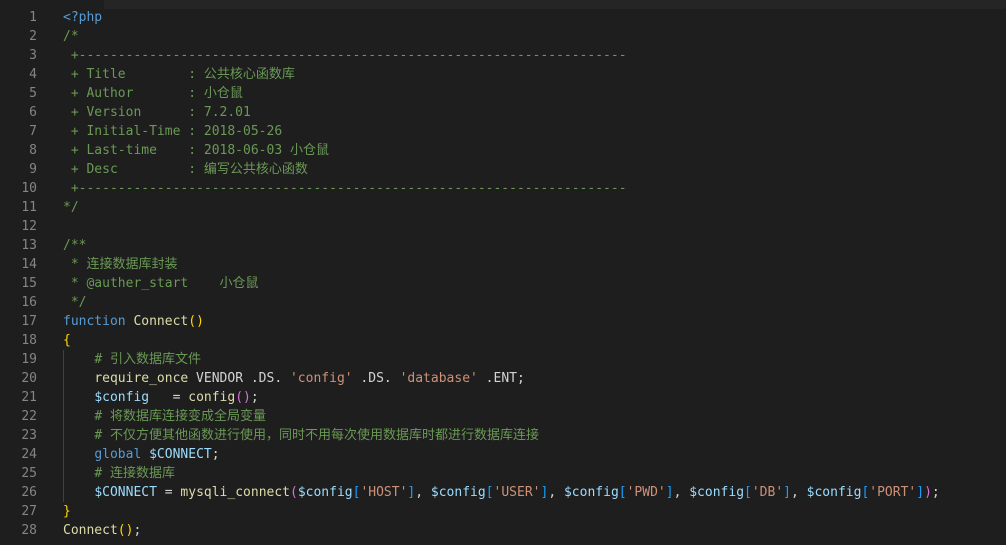  I want to click on code-token-tag: <?php, so click(83, 17).